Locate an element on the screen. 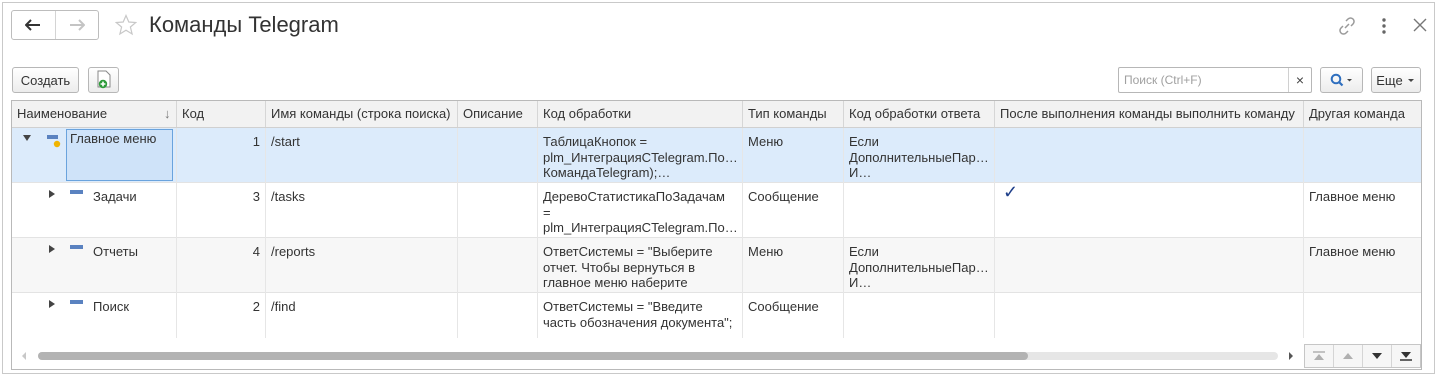  cell-code: 3 is located at coordinates (221, 210).